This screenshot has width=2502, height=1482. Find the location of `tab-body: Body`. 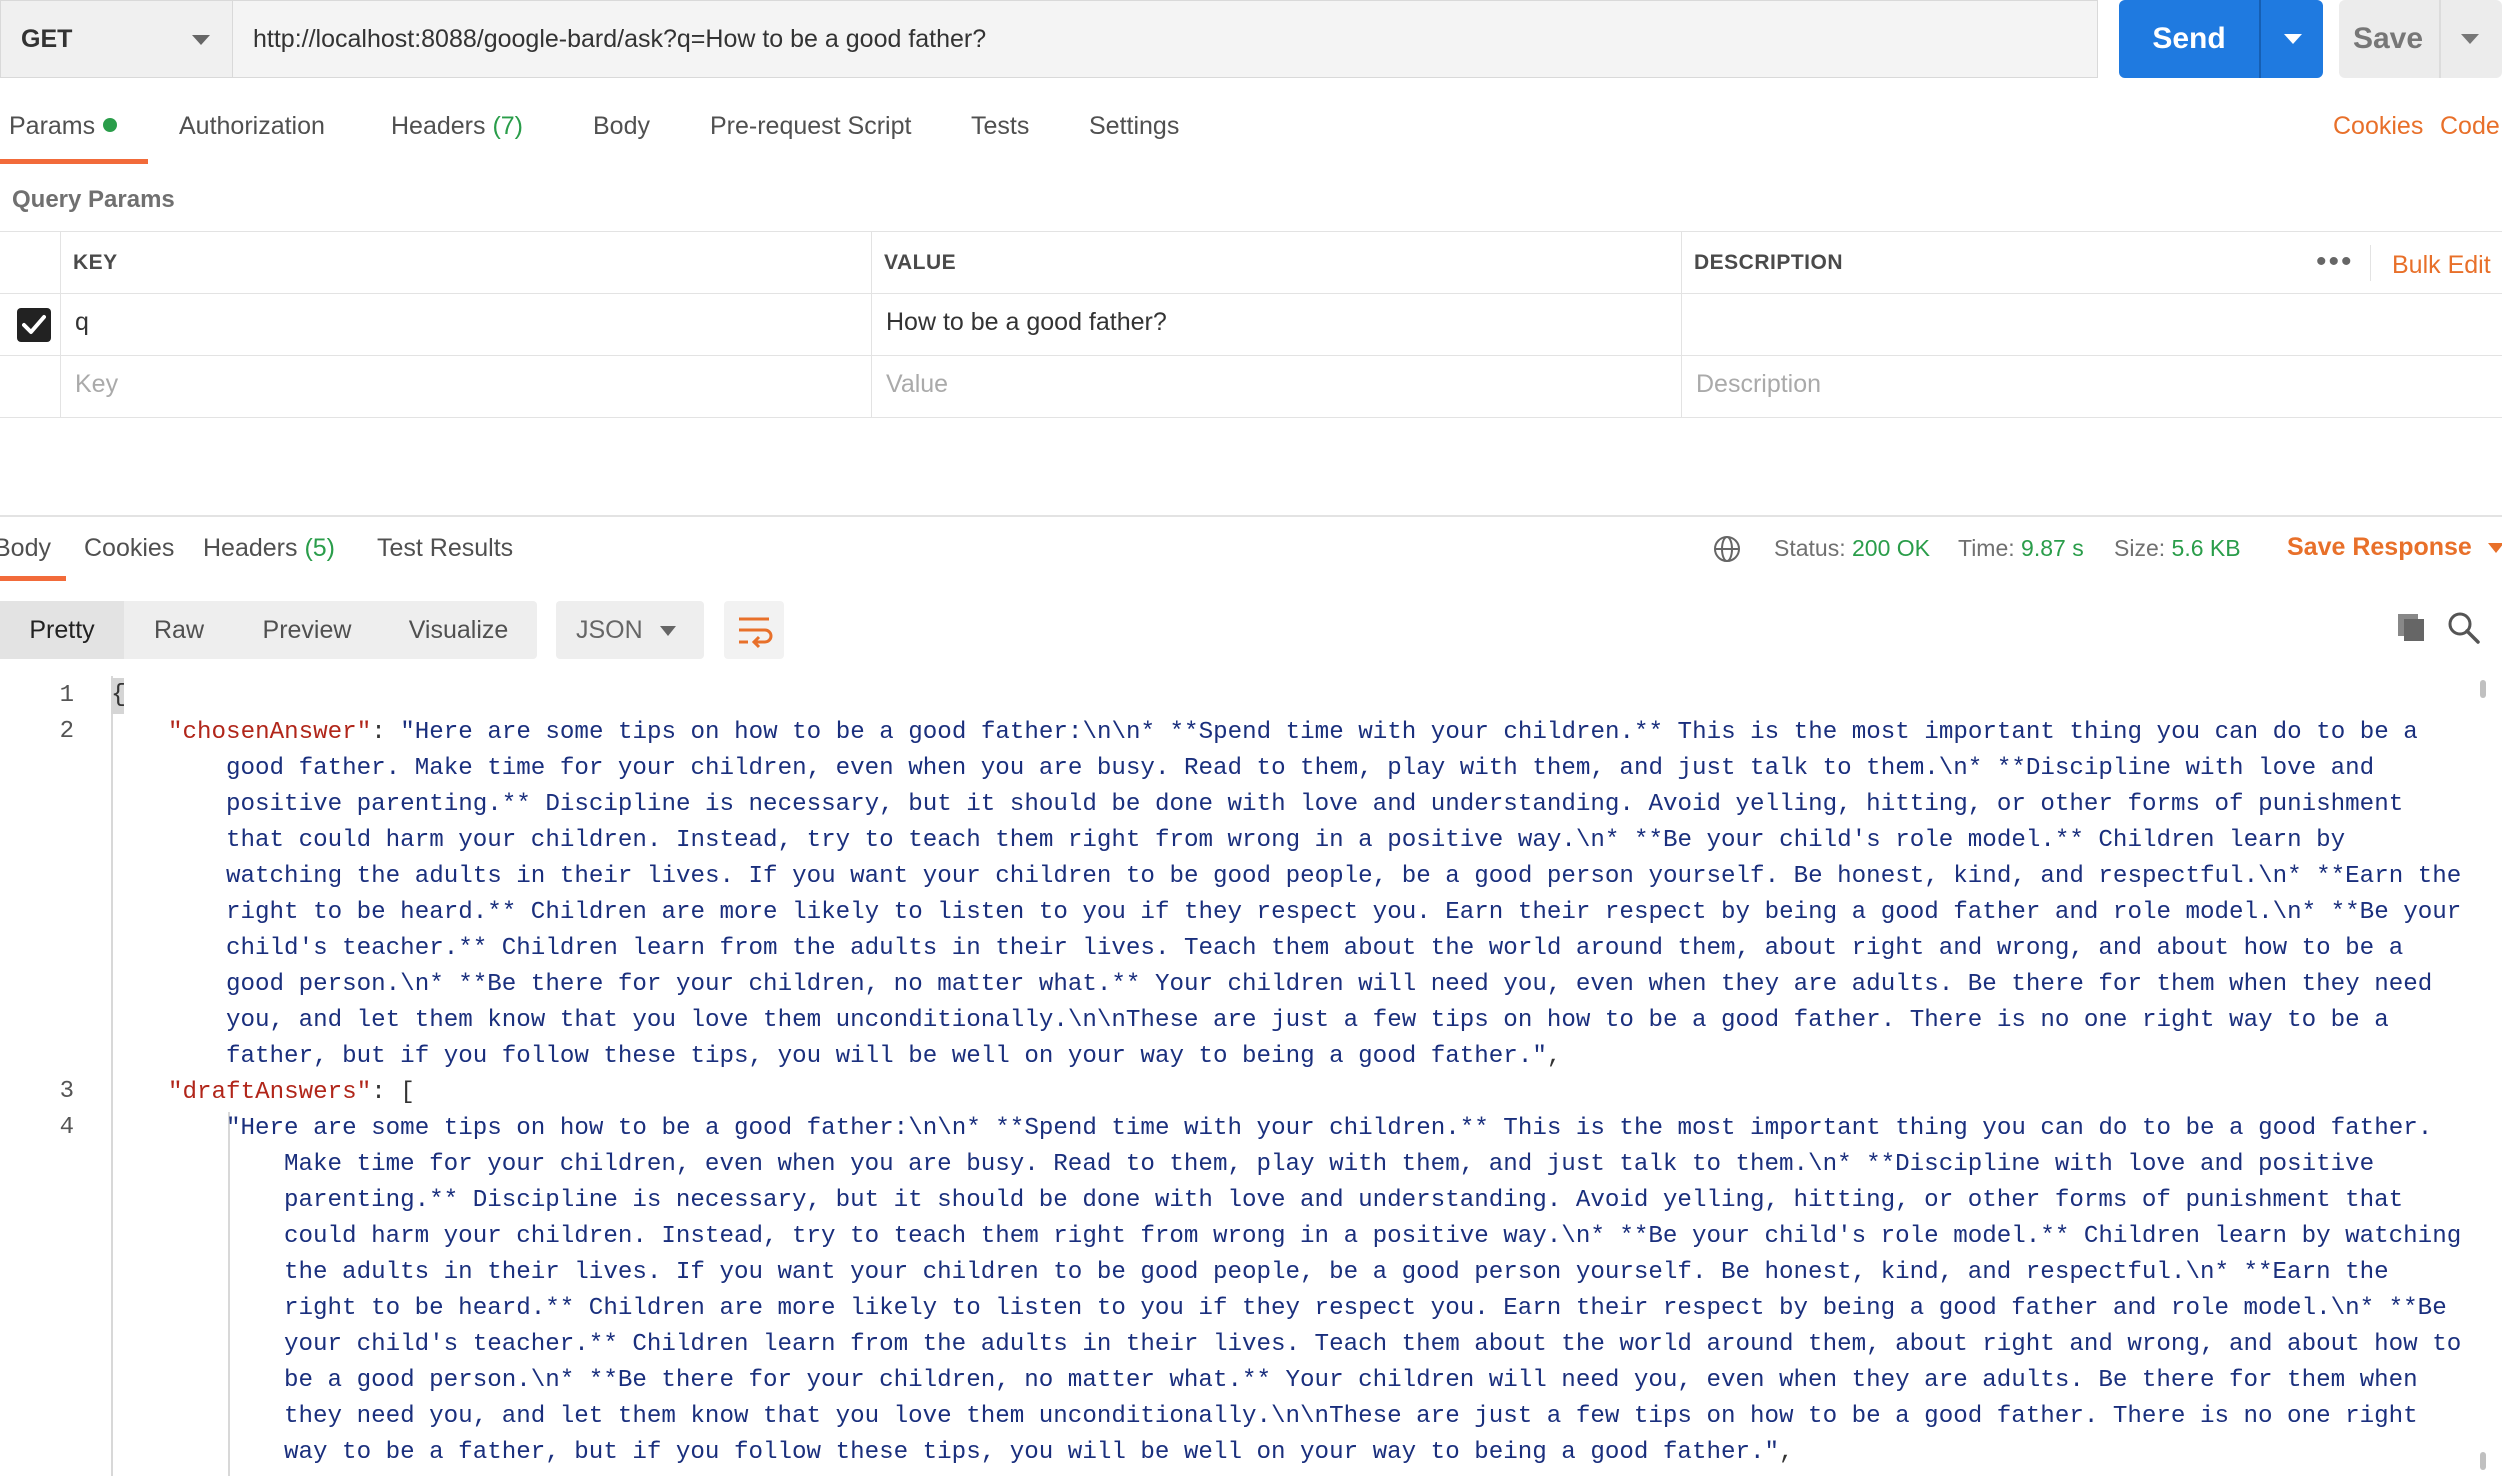

tab-body: Body is located at coordinates (621, 126).